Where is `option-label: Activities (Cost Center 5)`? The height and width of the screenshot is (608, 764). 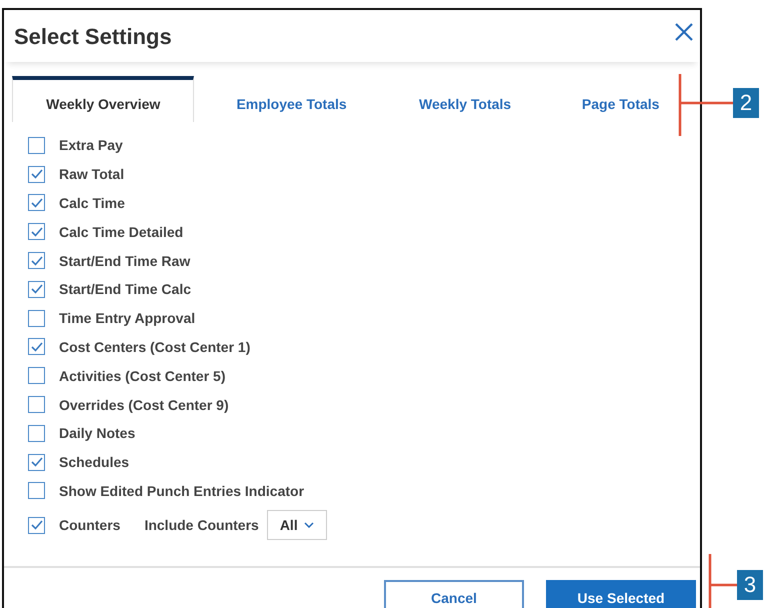 option-label: Activities (Cost Center 5) is located at coordinates (142, 376).